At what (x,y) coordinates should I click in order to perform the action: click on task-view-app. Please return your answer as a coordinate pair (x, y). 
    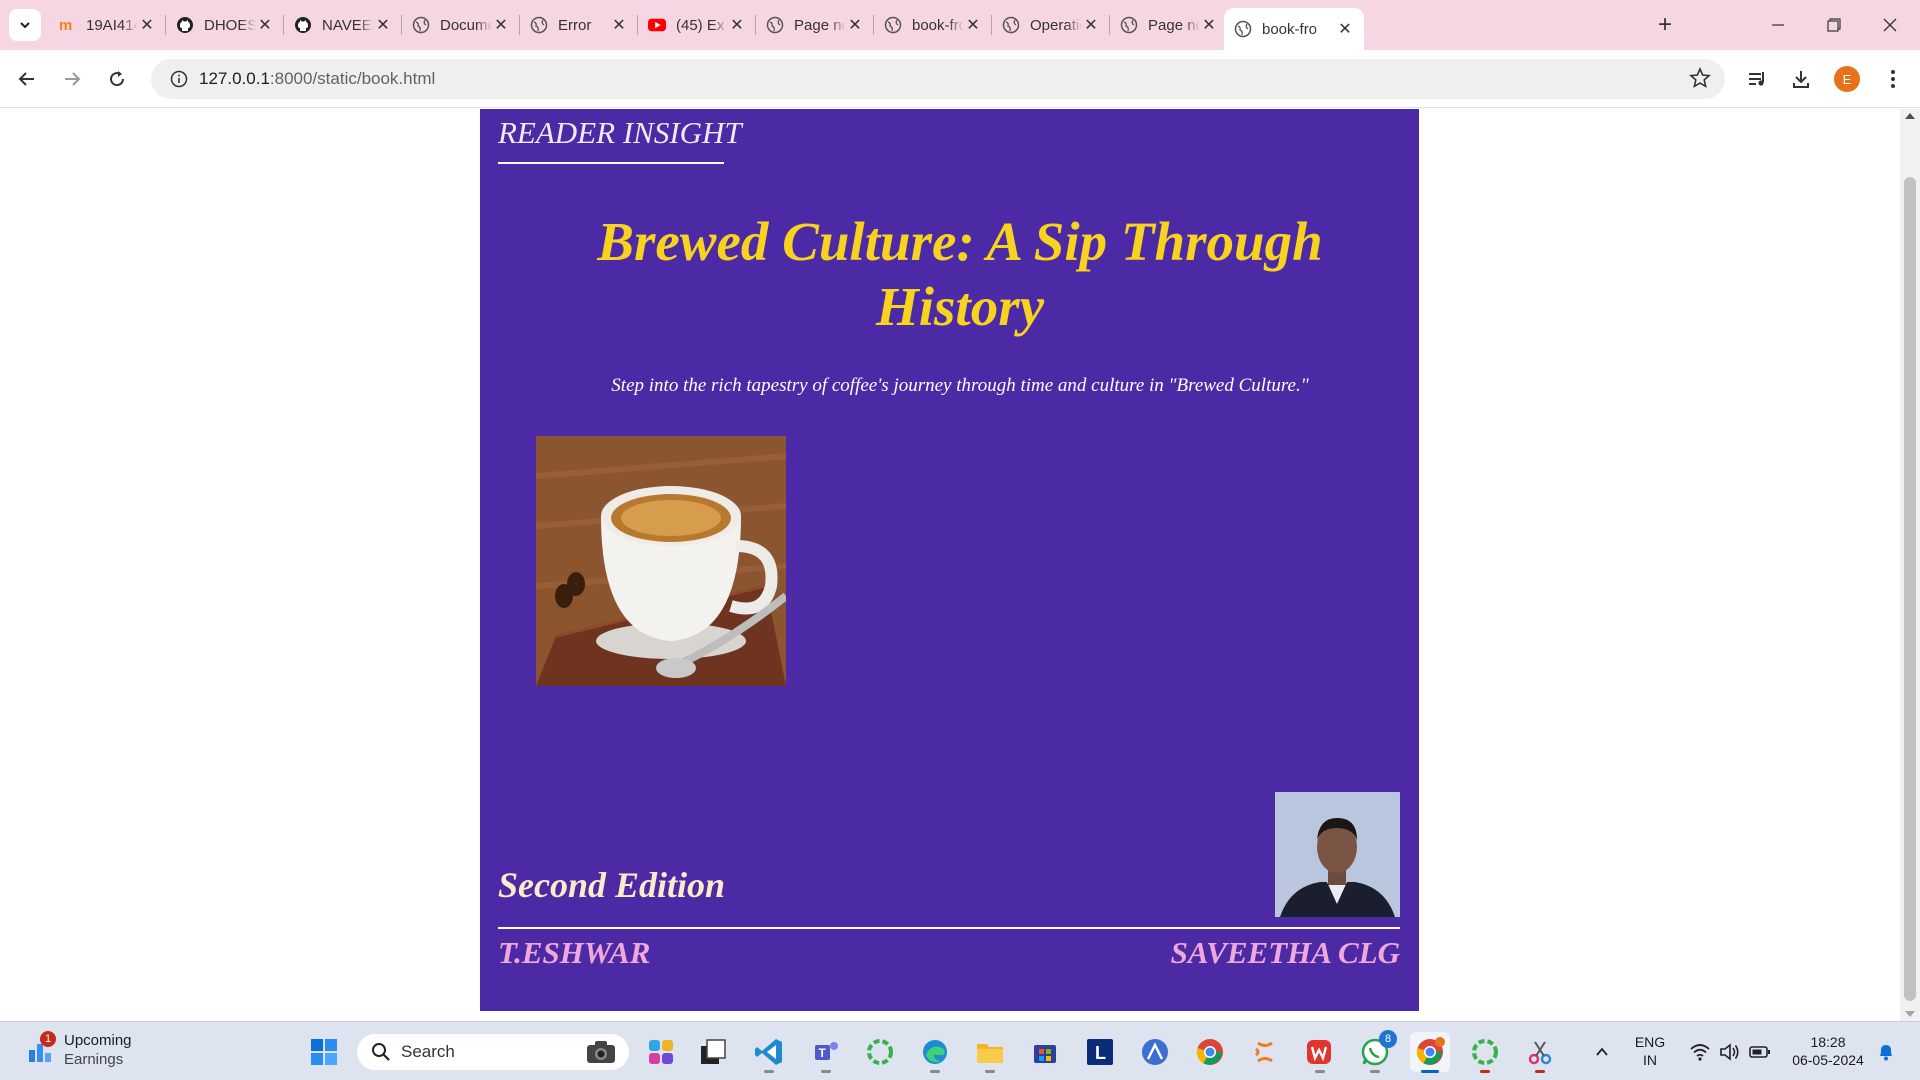
    Looking at the image, I should click on (713, 1052).